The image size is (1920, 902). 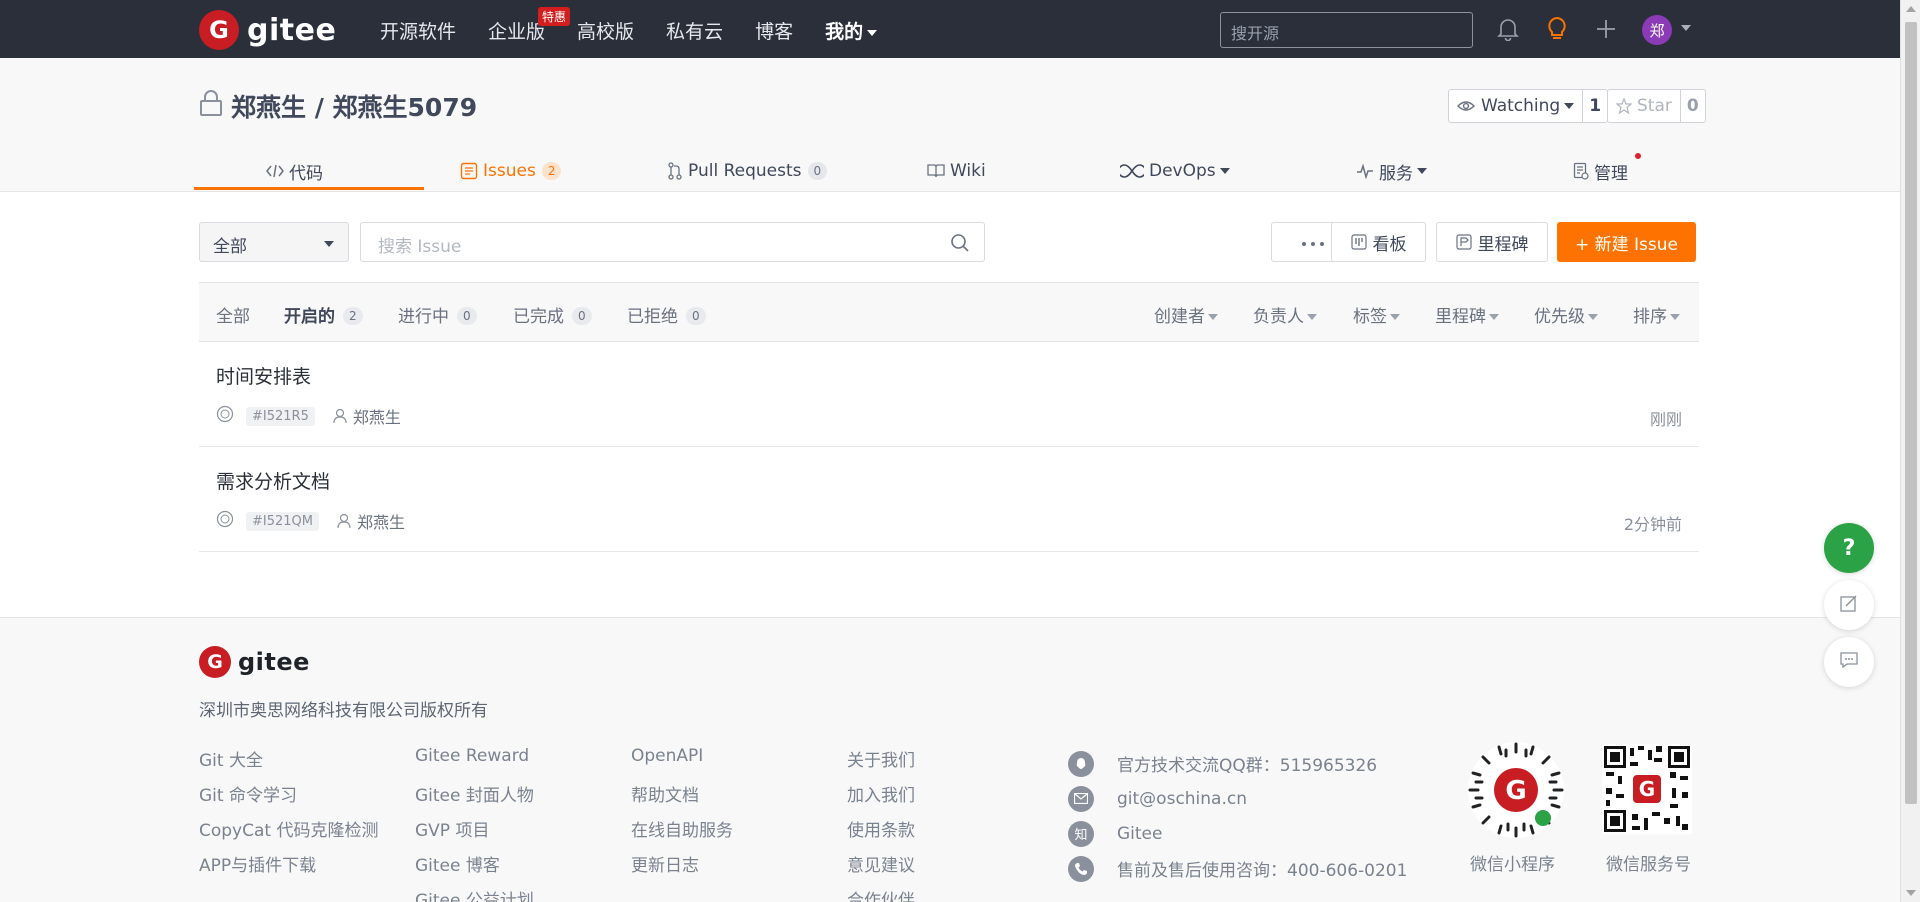 I want to click on gitee-logo: G gitee, so click(x=267, y=30).